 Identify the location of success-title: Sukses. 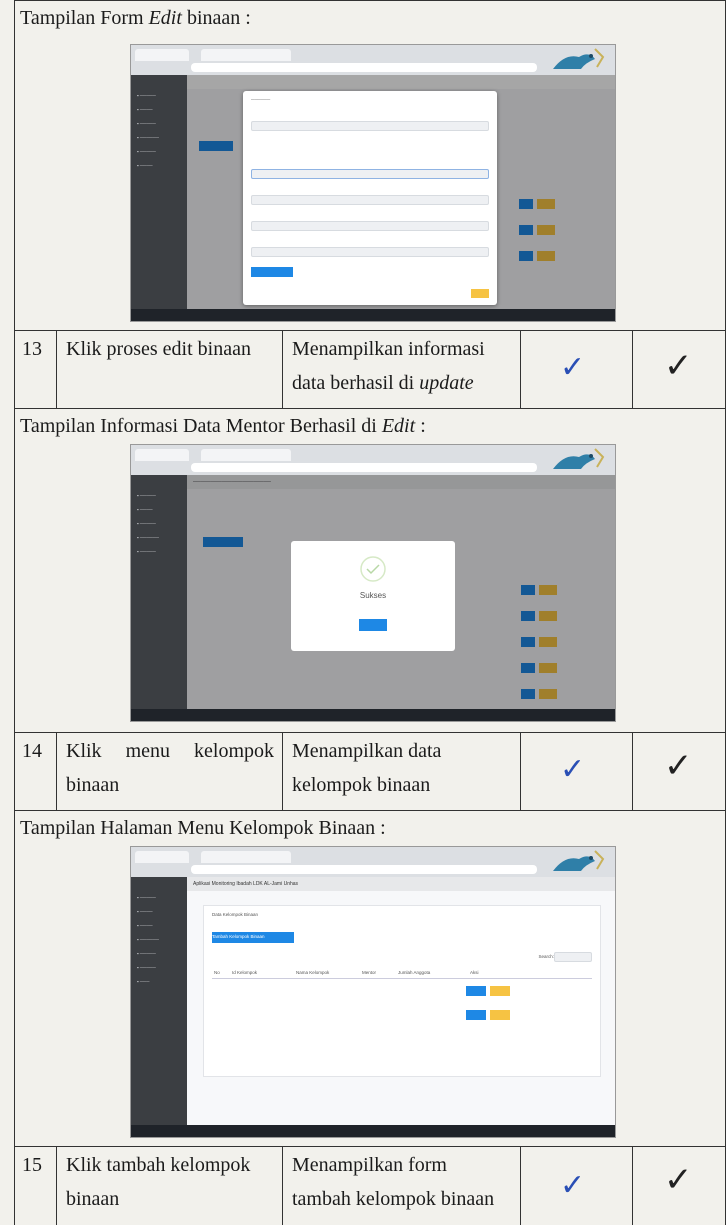
(373, 595).